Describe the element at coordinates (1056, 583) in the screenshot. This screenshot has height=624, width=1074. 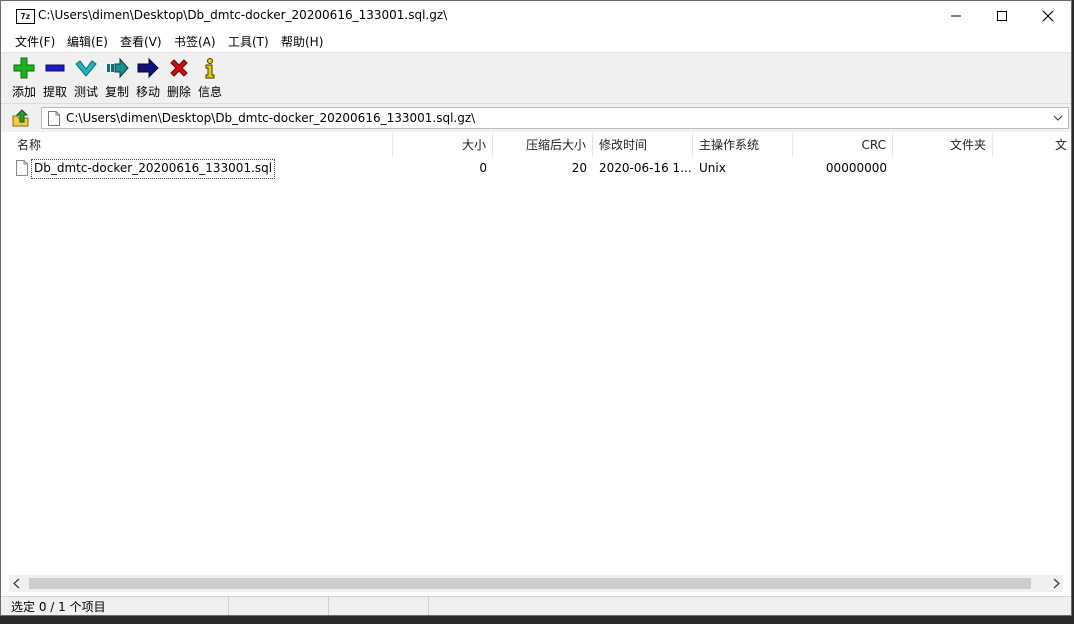
I see `chevron-right-icon` at that location.